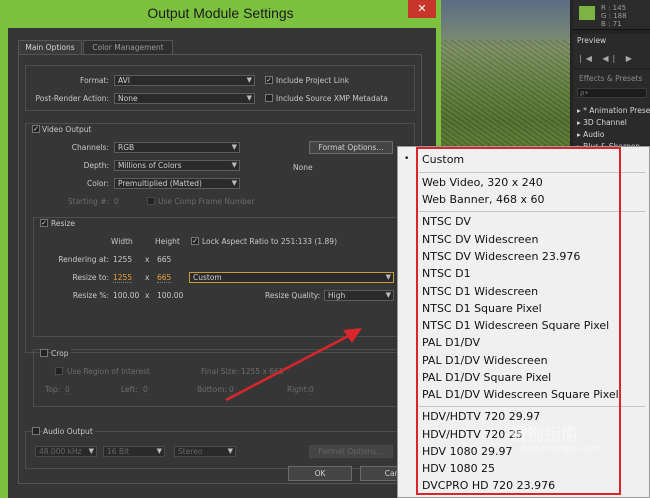 Image resolution: width=650 pixels, height=498 pixels. What do you see at coordinates (291, 277) in the screenshot?
I see `resize-preset-dropdown: Custom ▼` at bounding box center [291, 277].